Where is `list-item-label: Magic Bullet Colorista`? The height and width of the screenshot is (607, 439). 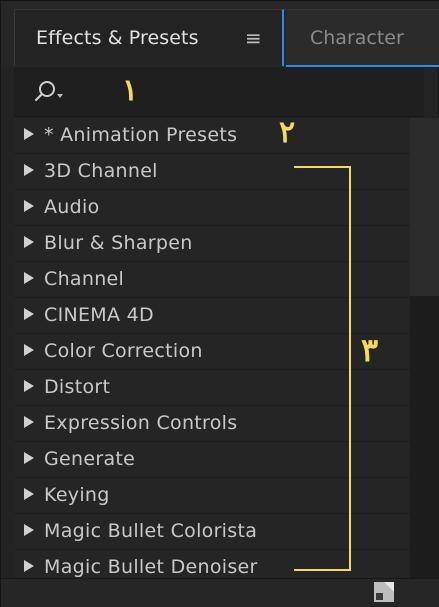 list-item-label: Magic Bullet Colorista is located at coordinates (151, 531).